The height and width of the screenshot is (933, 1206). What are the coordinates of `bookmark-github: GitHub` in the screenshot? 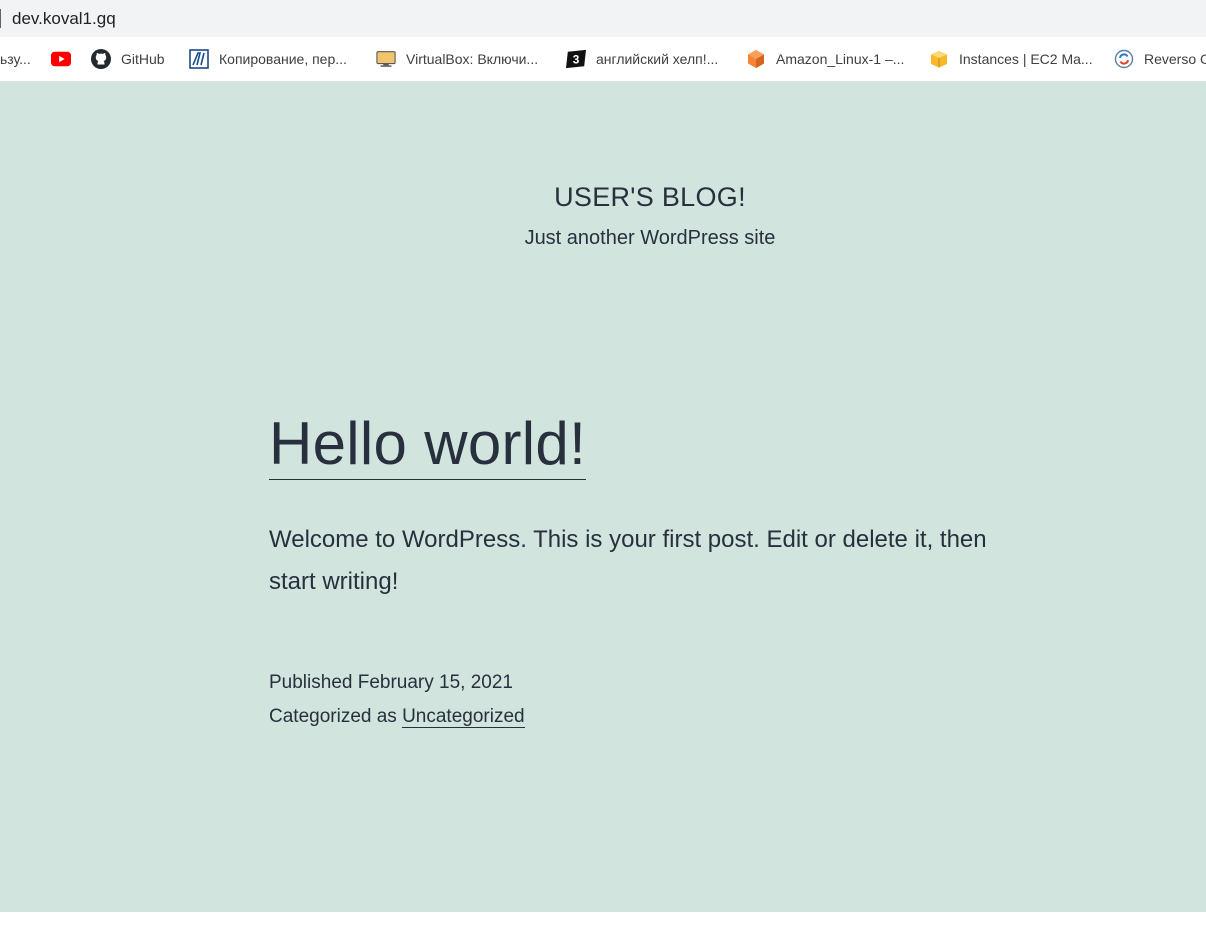 It's located at (128, 59).